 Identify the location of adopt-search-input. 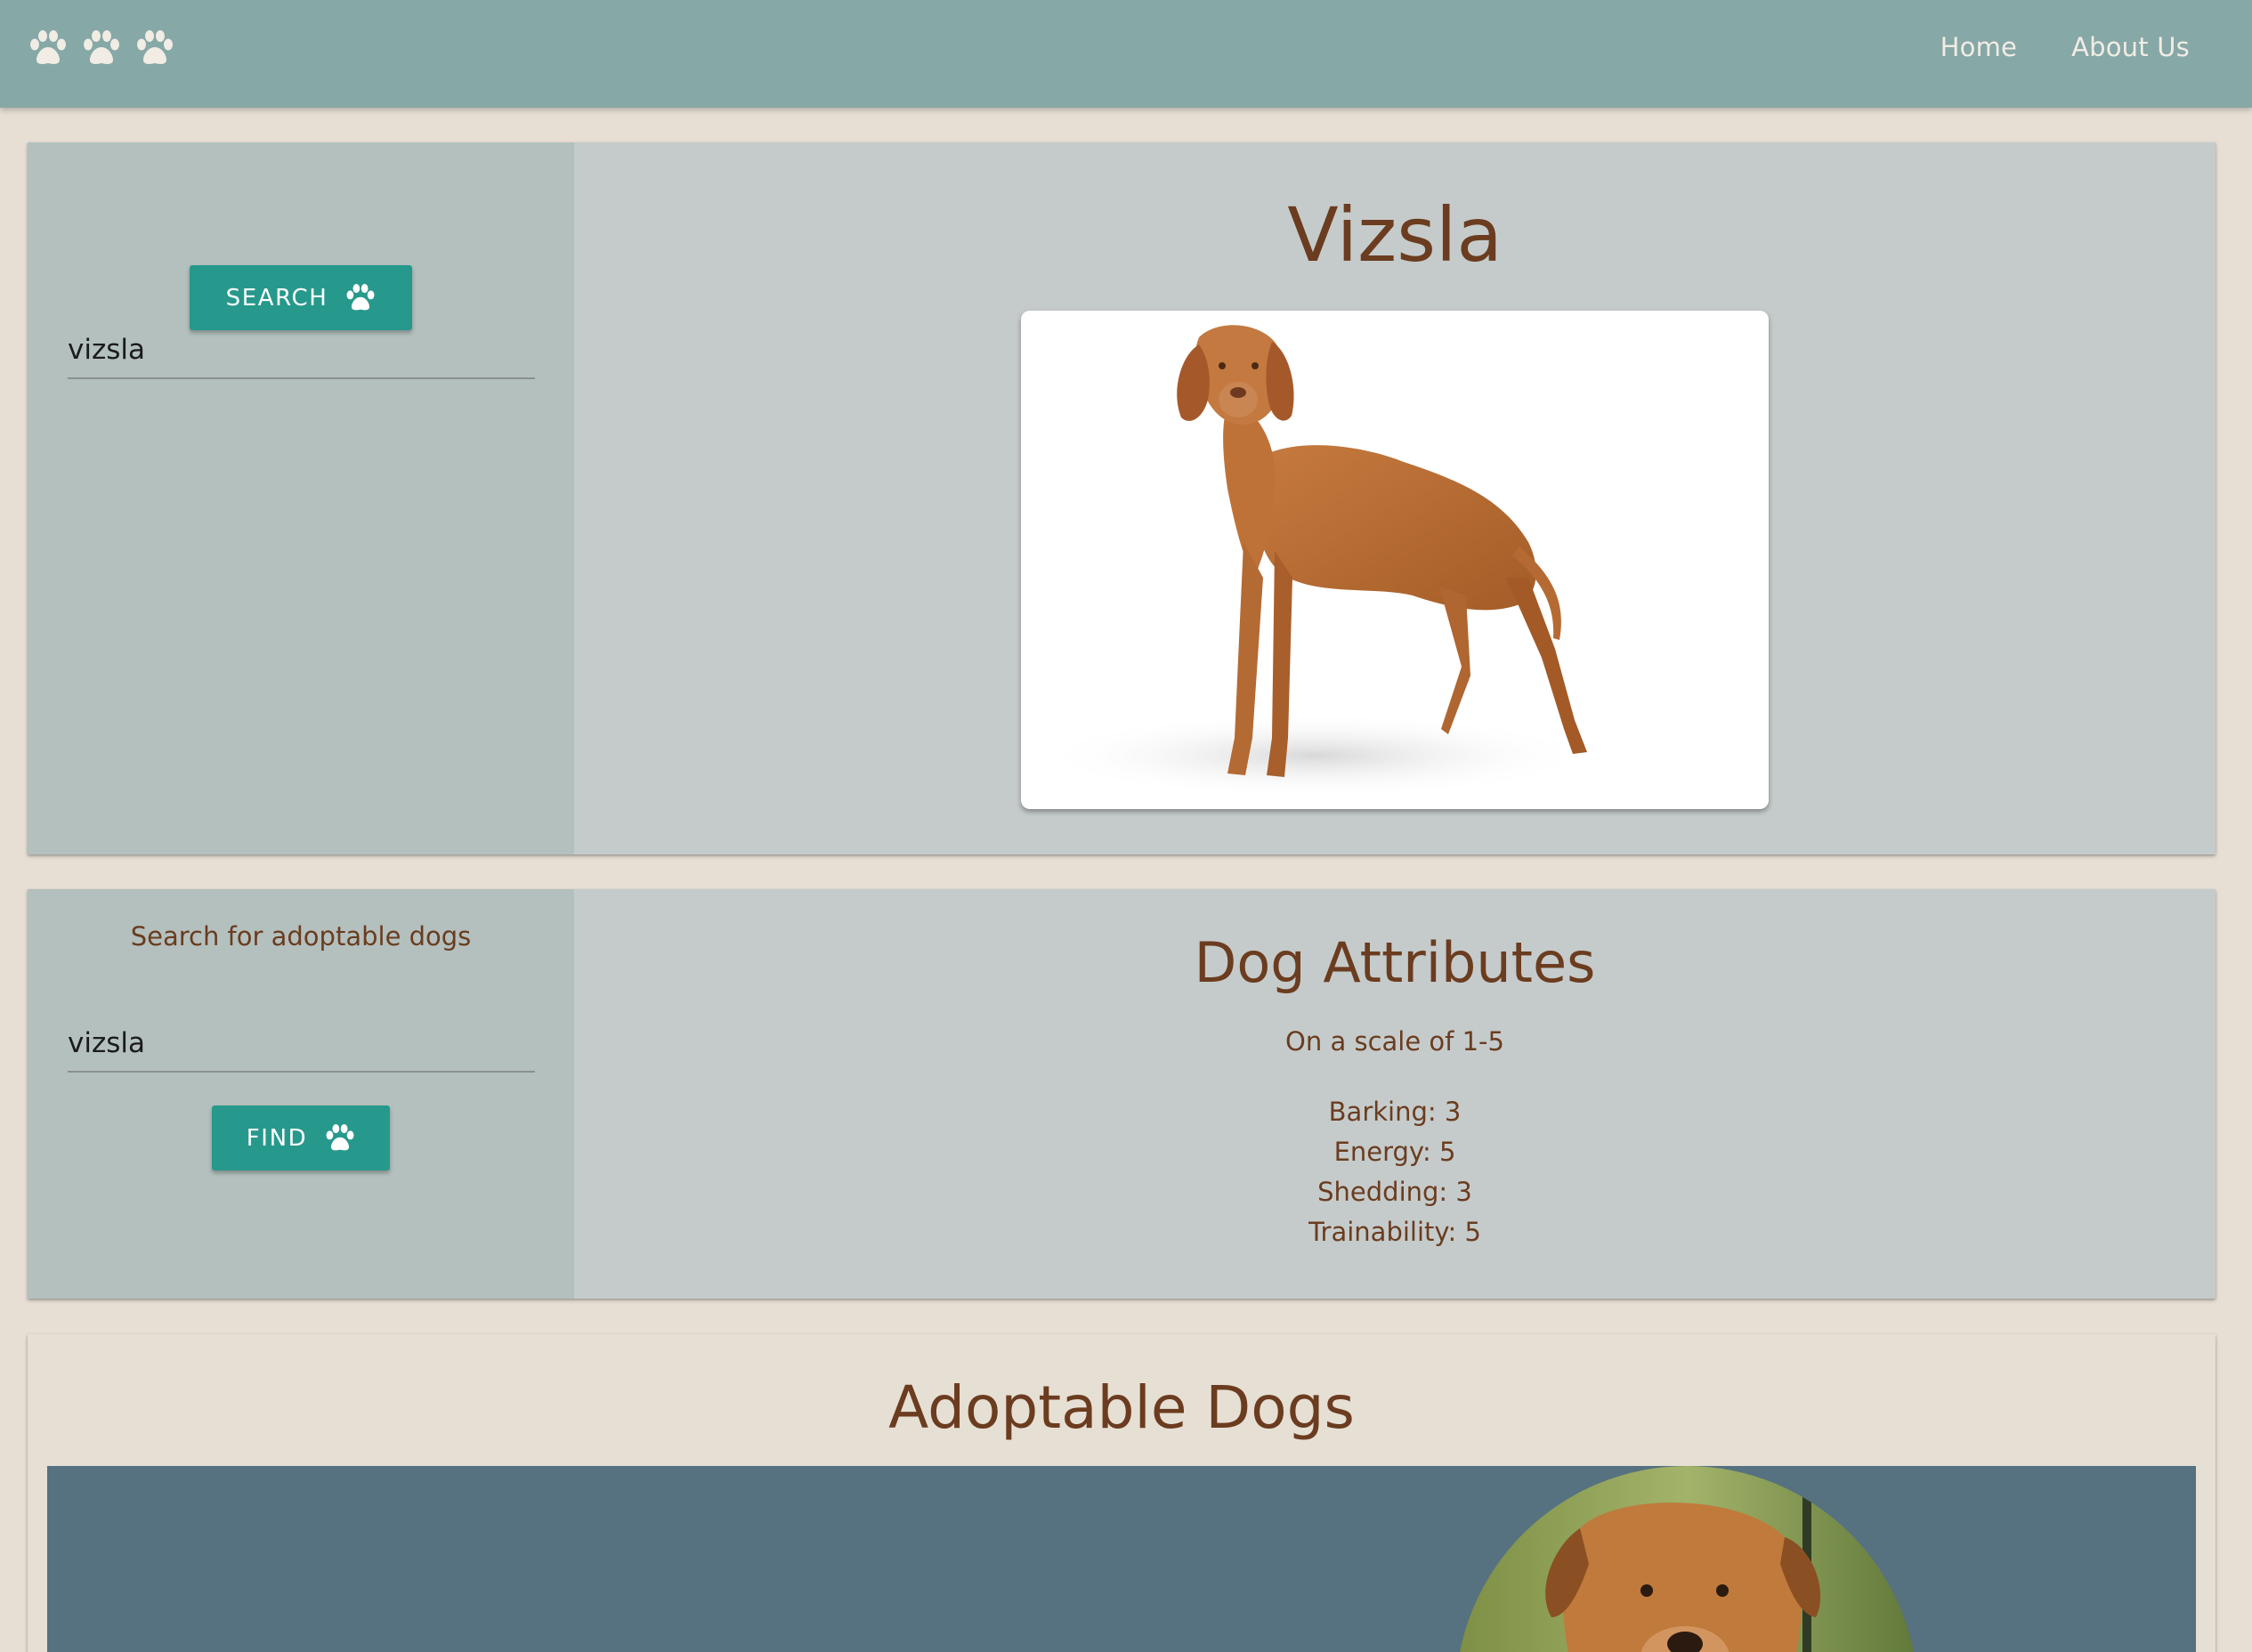
(301, 1044).